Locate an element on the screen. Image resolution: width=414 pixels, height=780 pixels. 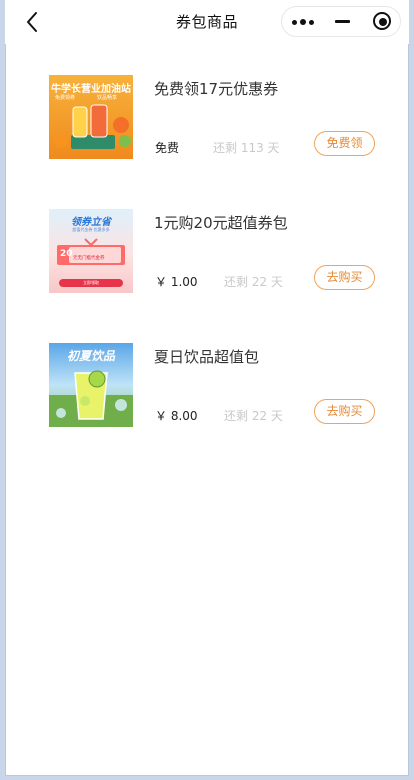
image-subline: 超值代金券 优惠多多 is located at coordinates (91, 229).